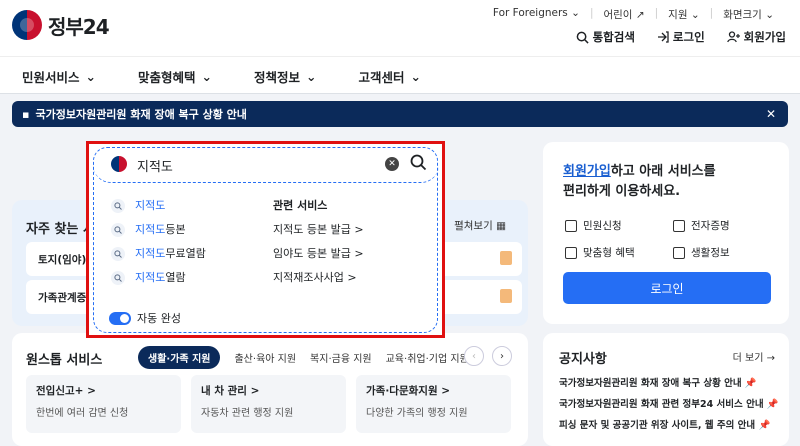 This screenshot has width=800, height=446. What do you see at coordinates (59, 76) in the screenshot?
I see `nav-civil-service: 민원서비스 ⌄` at bounding box center [59, 76].